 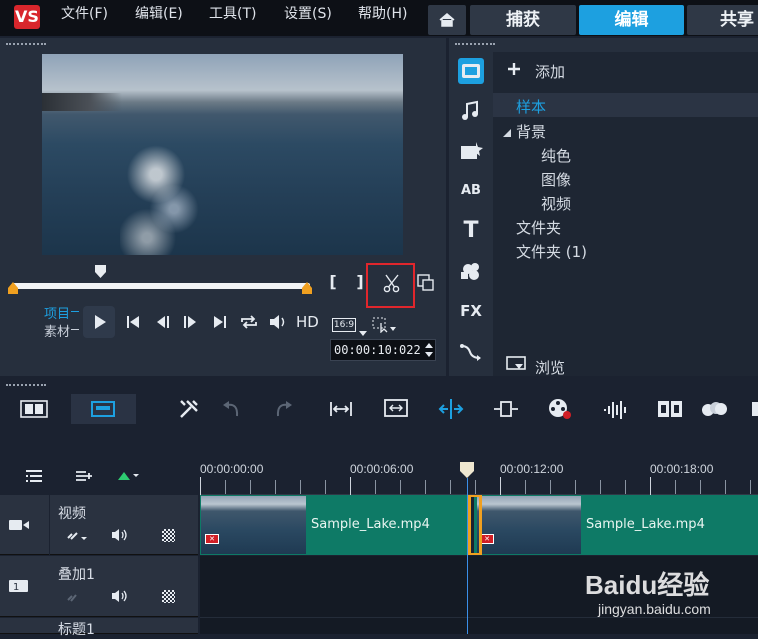 I want to click on repeat-icon, so click(x=249, y=322).